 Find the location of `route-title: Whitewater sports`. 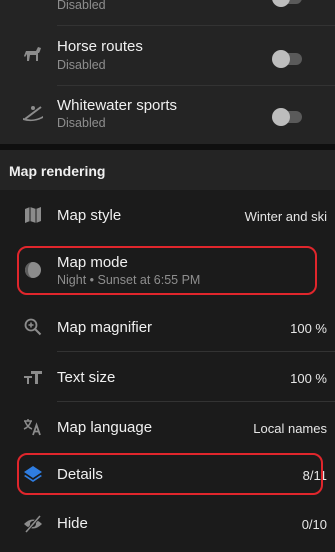

route-title: Whitewater sports is located at coordinates (117, 105).